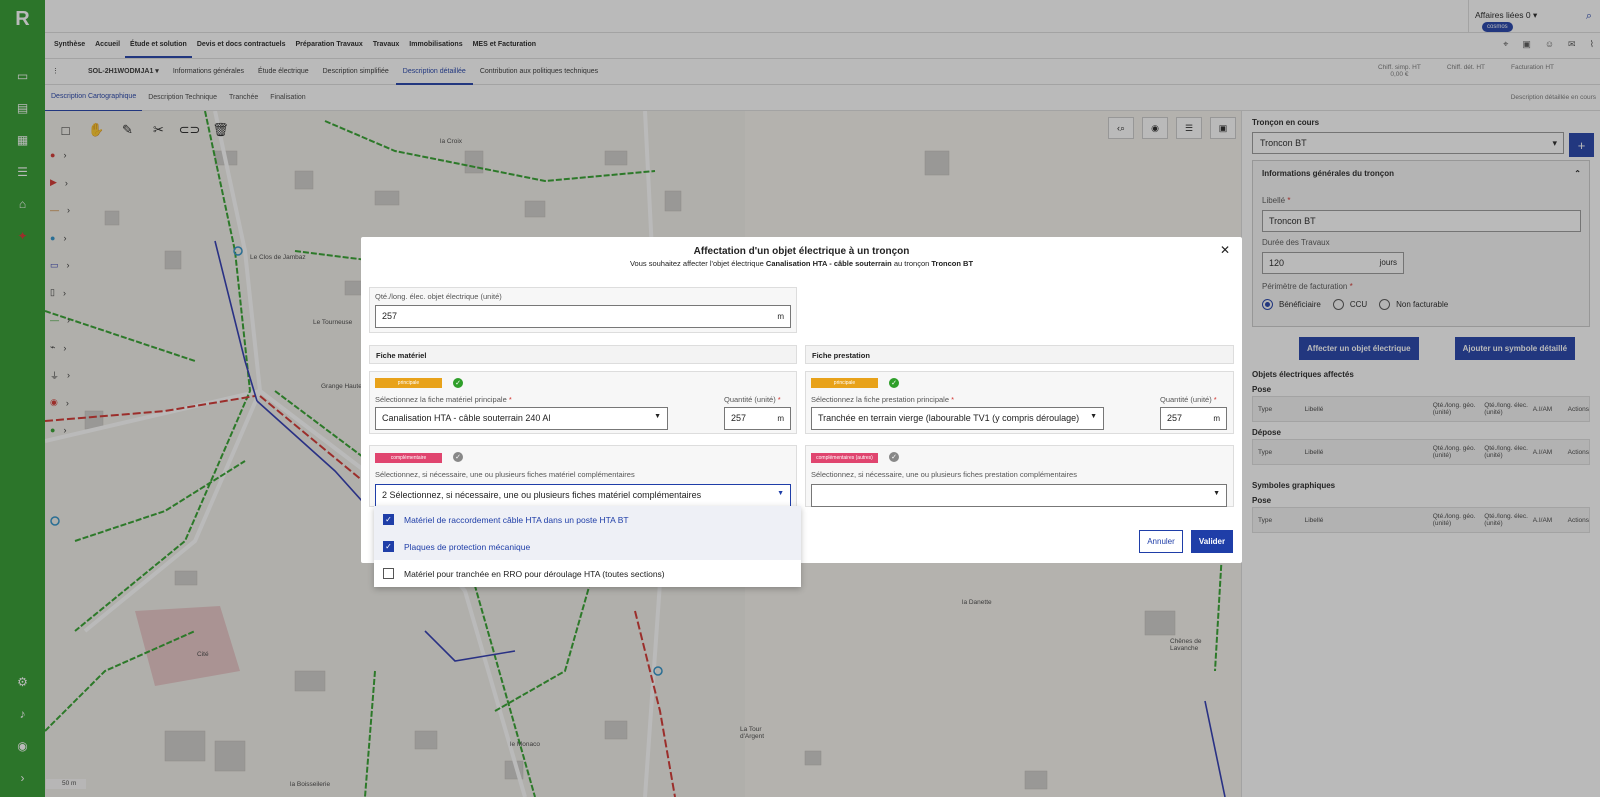 The height and width of the screenshot is (797, 1600). Describe the element at coordinates (1212, 541) in the screenshot. I see `valider-button: Valider` at that location.